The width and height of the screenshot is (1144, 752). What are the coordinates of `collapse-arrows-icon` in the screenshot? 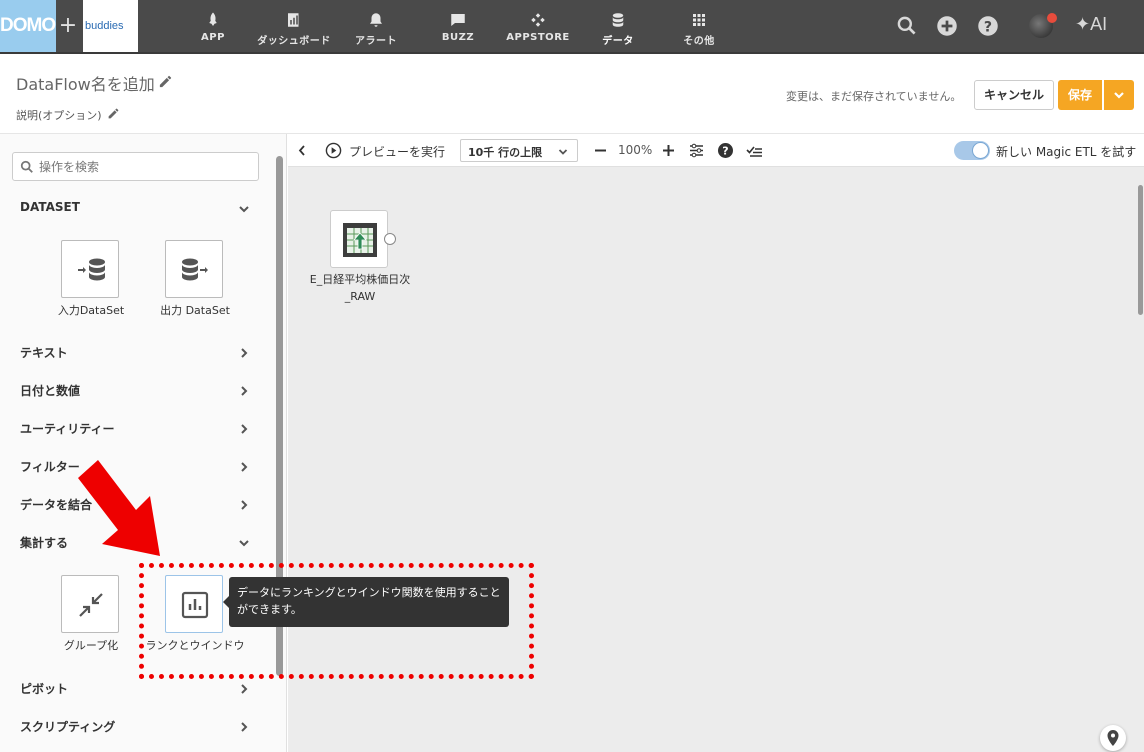 It's located at (91, 605).